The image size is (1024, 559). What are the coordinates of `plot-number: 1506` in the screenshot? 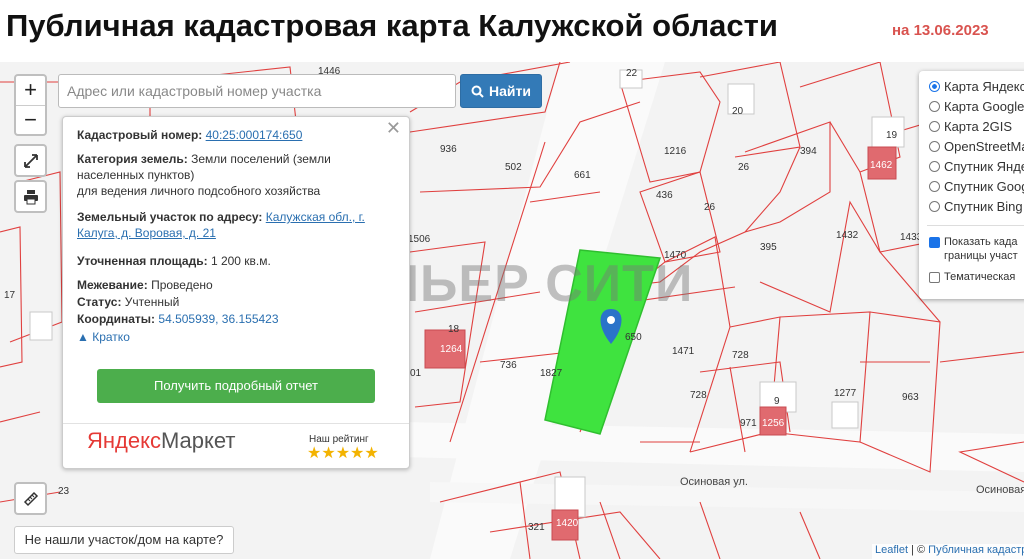 It's located at (419, 239).